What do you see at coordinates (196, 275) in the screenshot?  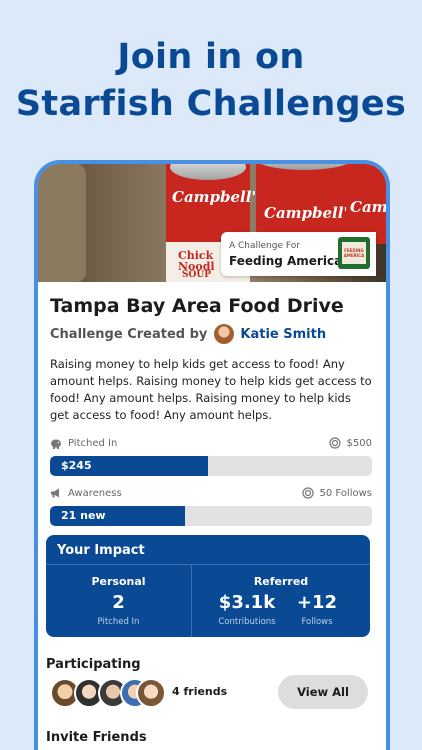 I see `can-text-bottom: SOUP` at bounding box center [196, 275].